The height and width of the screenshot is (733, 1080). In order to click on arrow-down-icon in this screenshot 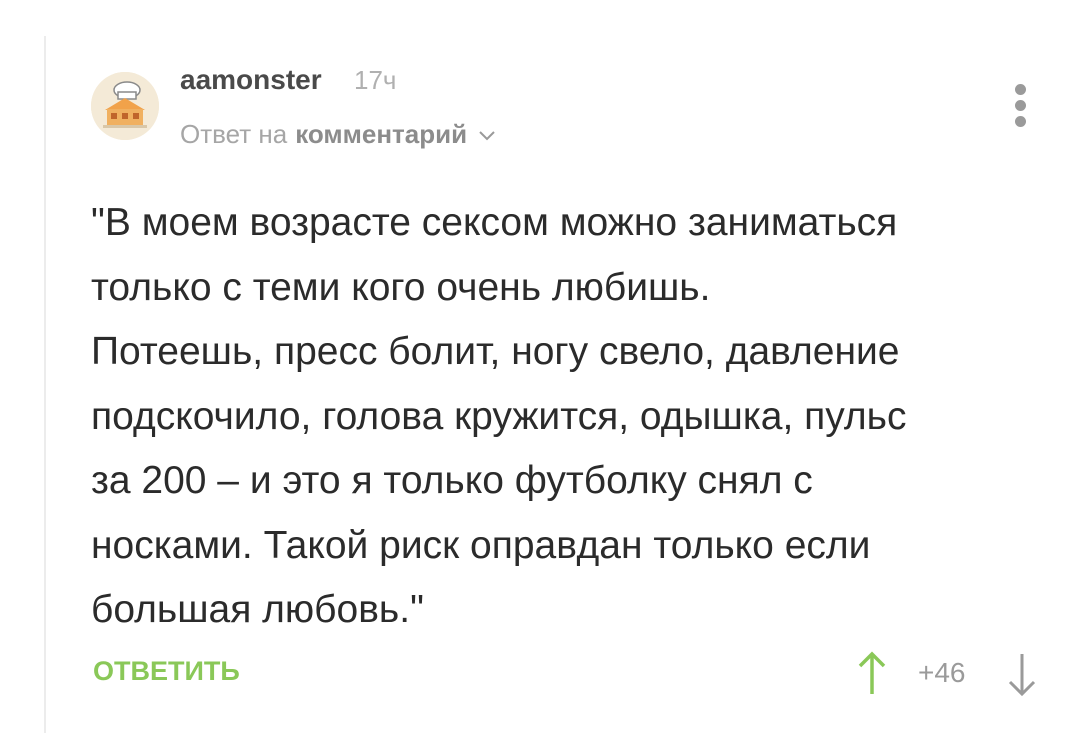, I will do `click(1022, 674)`.